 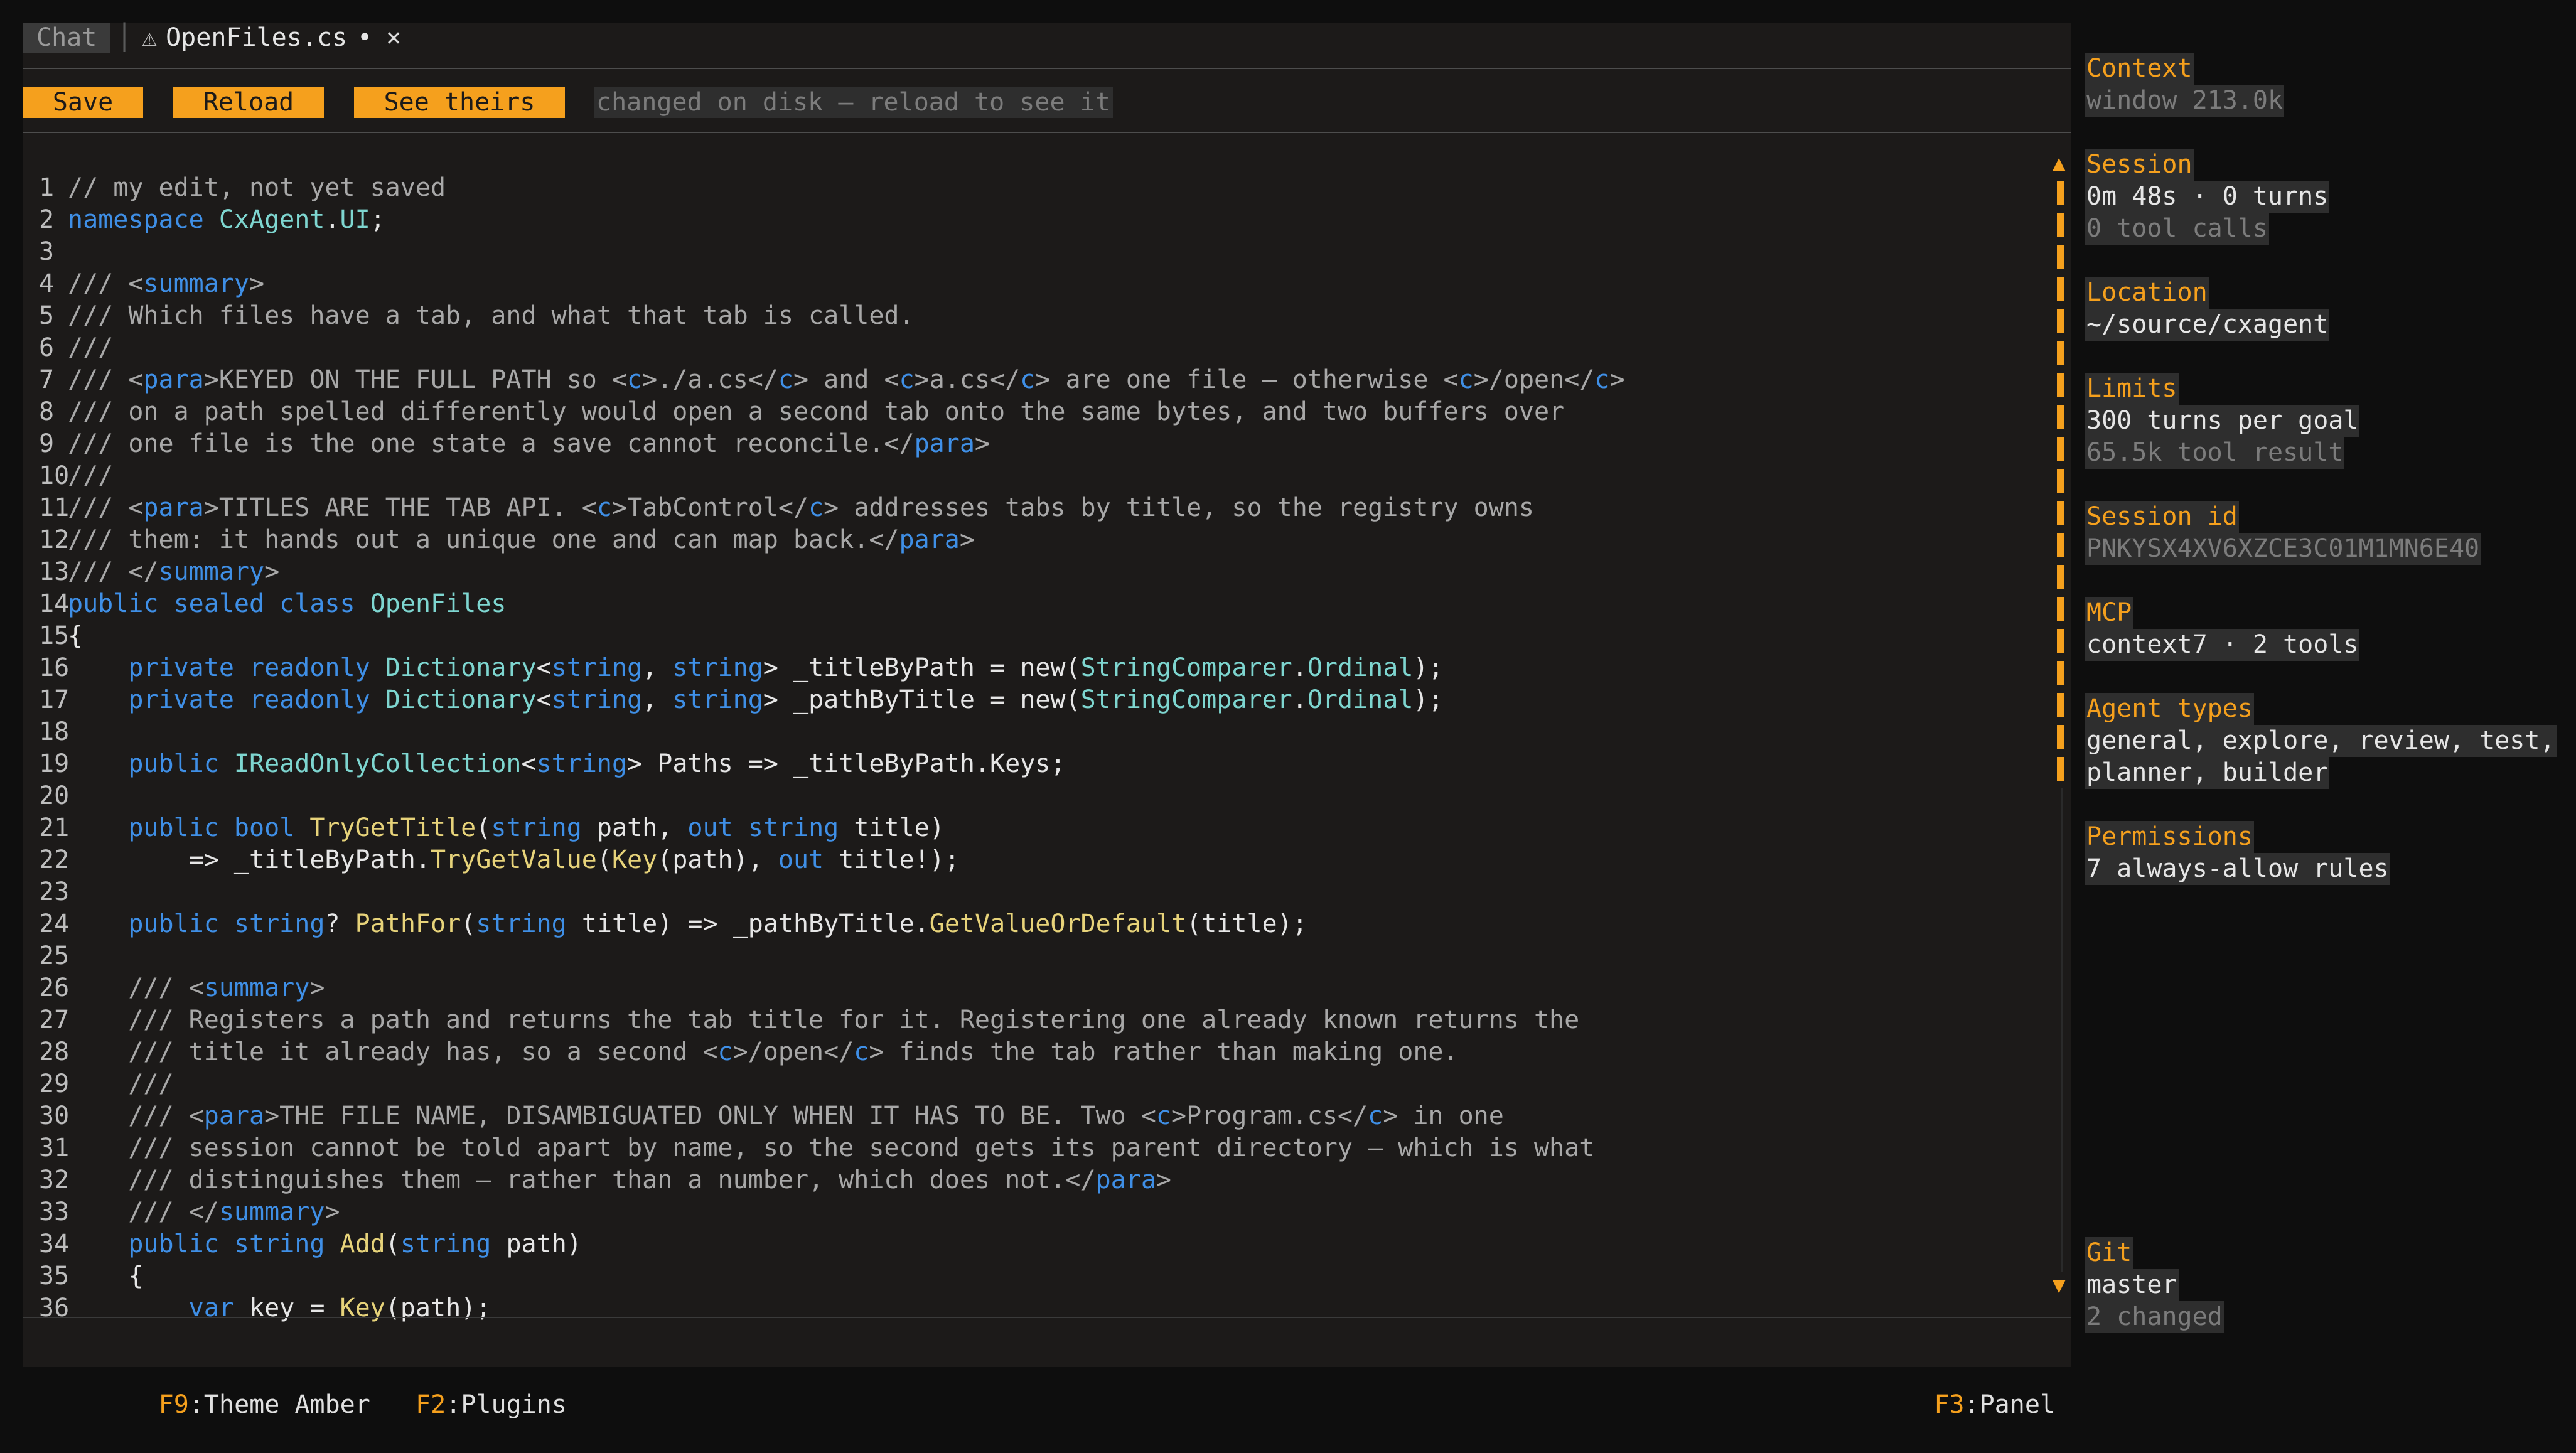 What do you see at coordinates (793, 1052) in the screenshot?
I see `code-token: >/open</` at bounding box center [793, 1052].